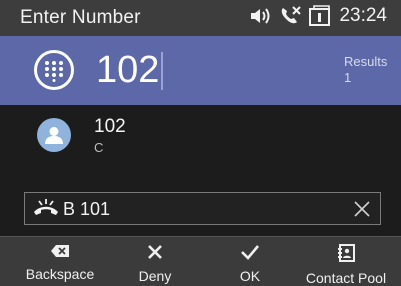  What do you see at coordinates (54, 135) in the screenshot?
I see `contact-avatar-icon` at bounding box center [54, 135].